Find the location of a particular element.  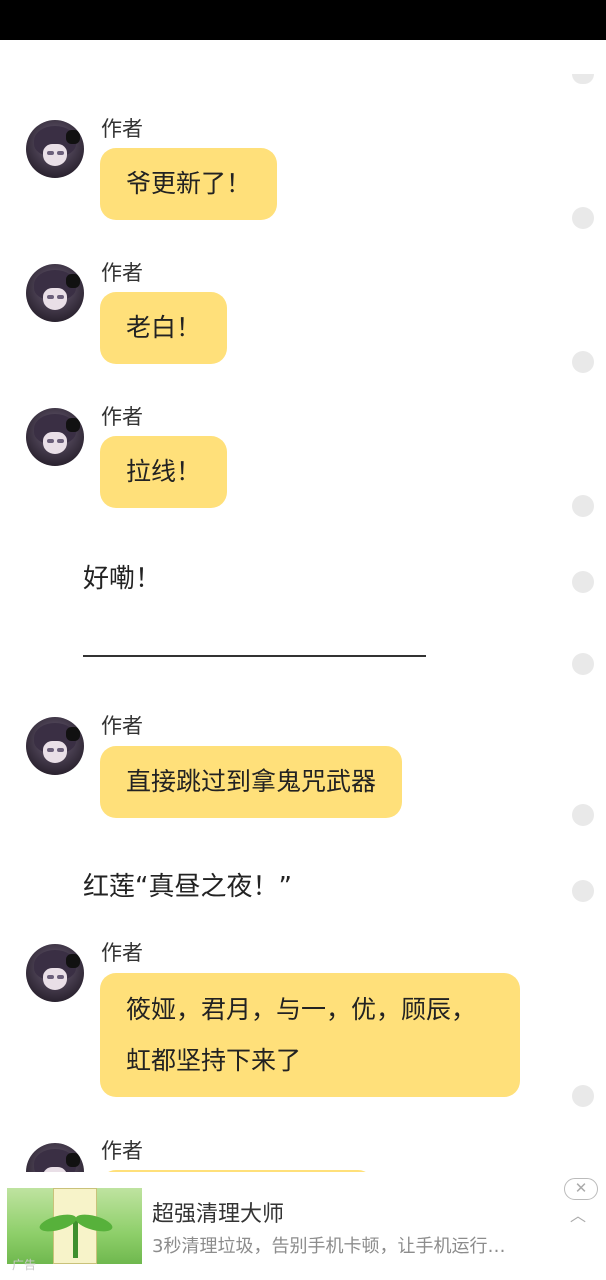

close-icon: ✕ is located at coordinates (581, 1189).